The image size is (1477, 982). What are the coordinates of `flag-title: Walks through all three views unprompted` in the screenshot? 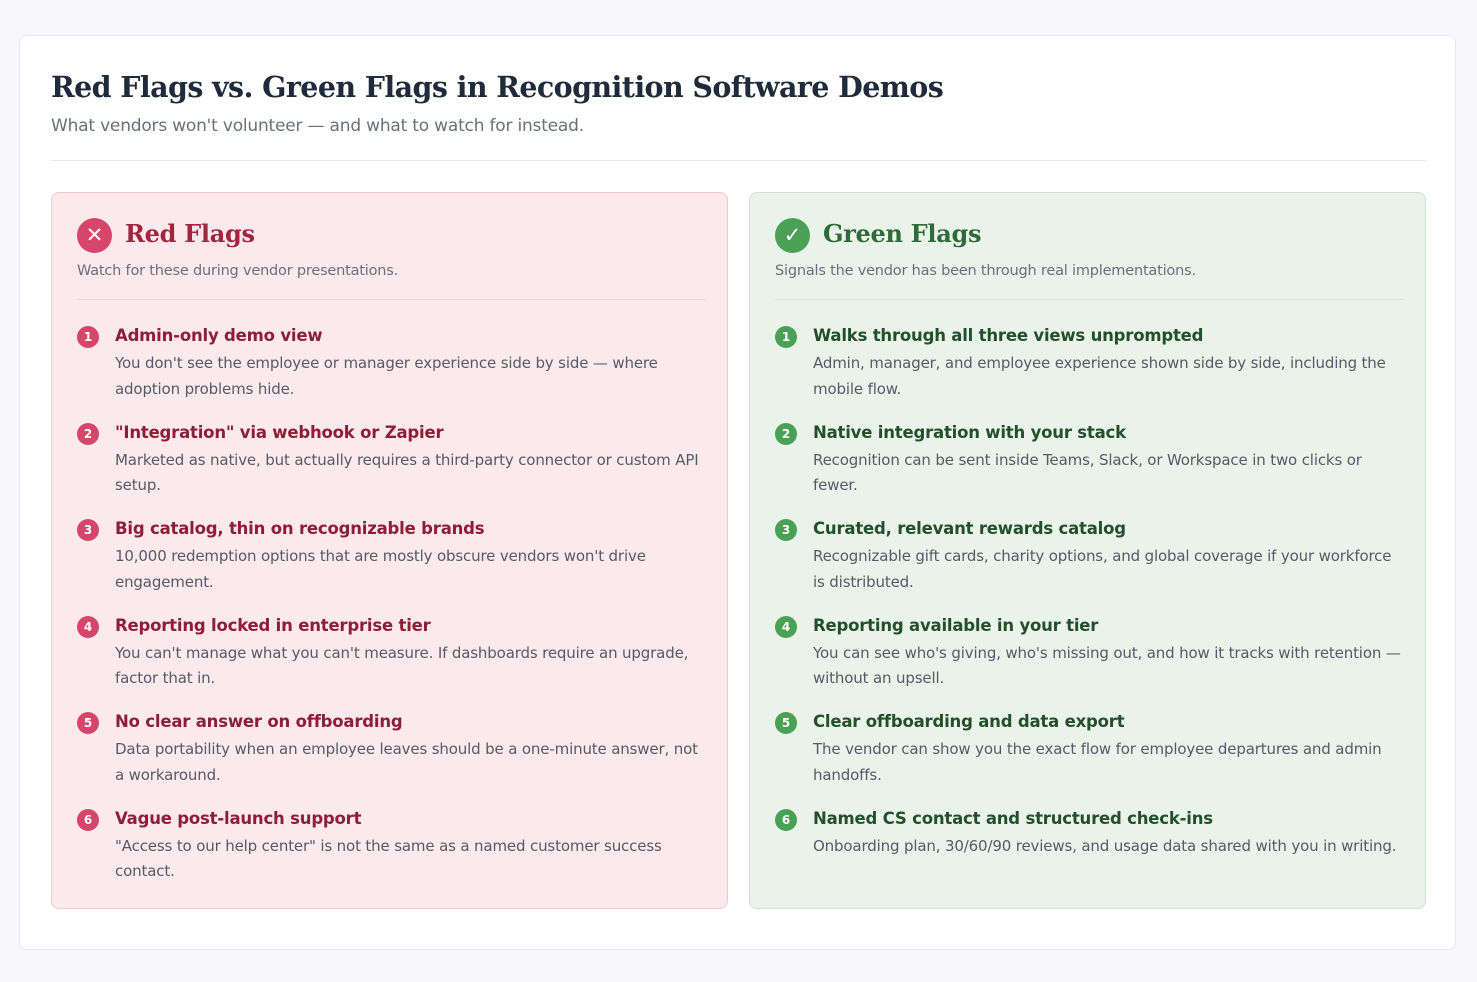 It's located at (1008, 335).